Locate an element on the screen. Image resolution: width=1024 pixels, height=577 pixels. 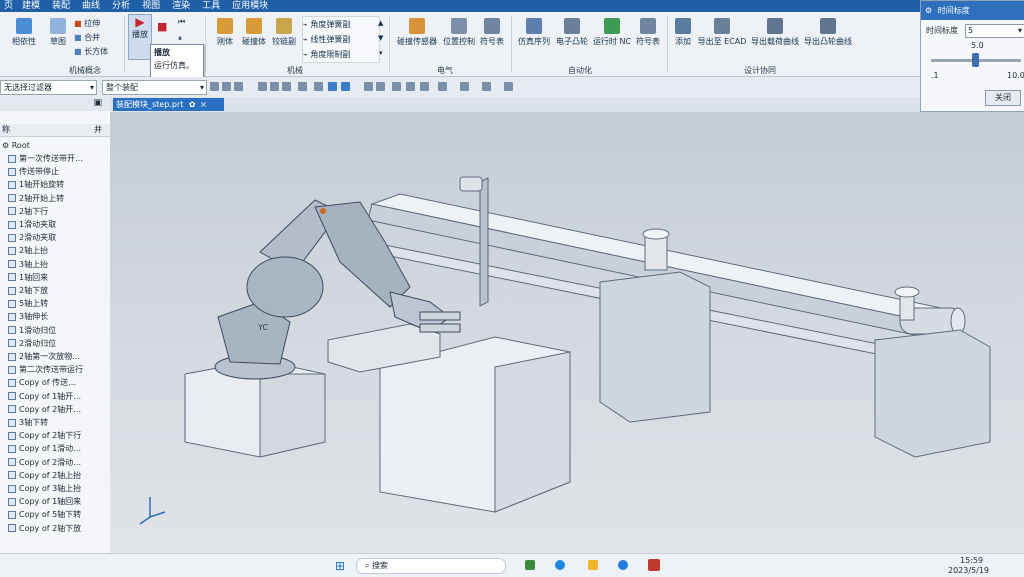
stop-icon: ■ is located at coordinates (162, 26).